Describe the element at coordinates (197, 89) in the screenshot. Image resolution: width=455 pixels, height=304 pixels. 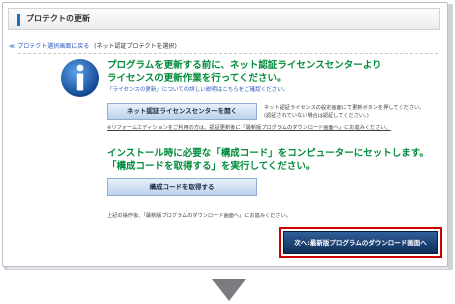
I see `license-detail-link: 「ライセンスの更新」についての詳しい説明はこちらをご確認ください。` at that location.